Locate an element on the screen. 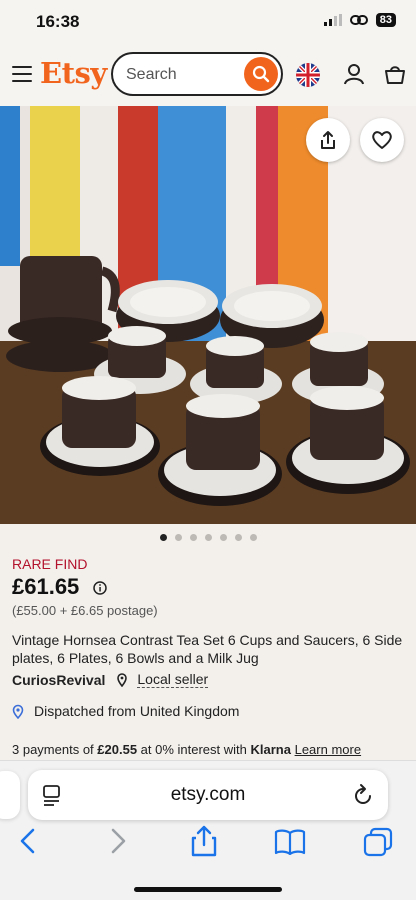  status-bar: 16:38 83 is located at coordinates (208, 22).